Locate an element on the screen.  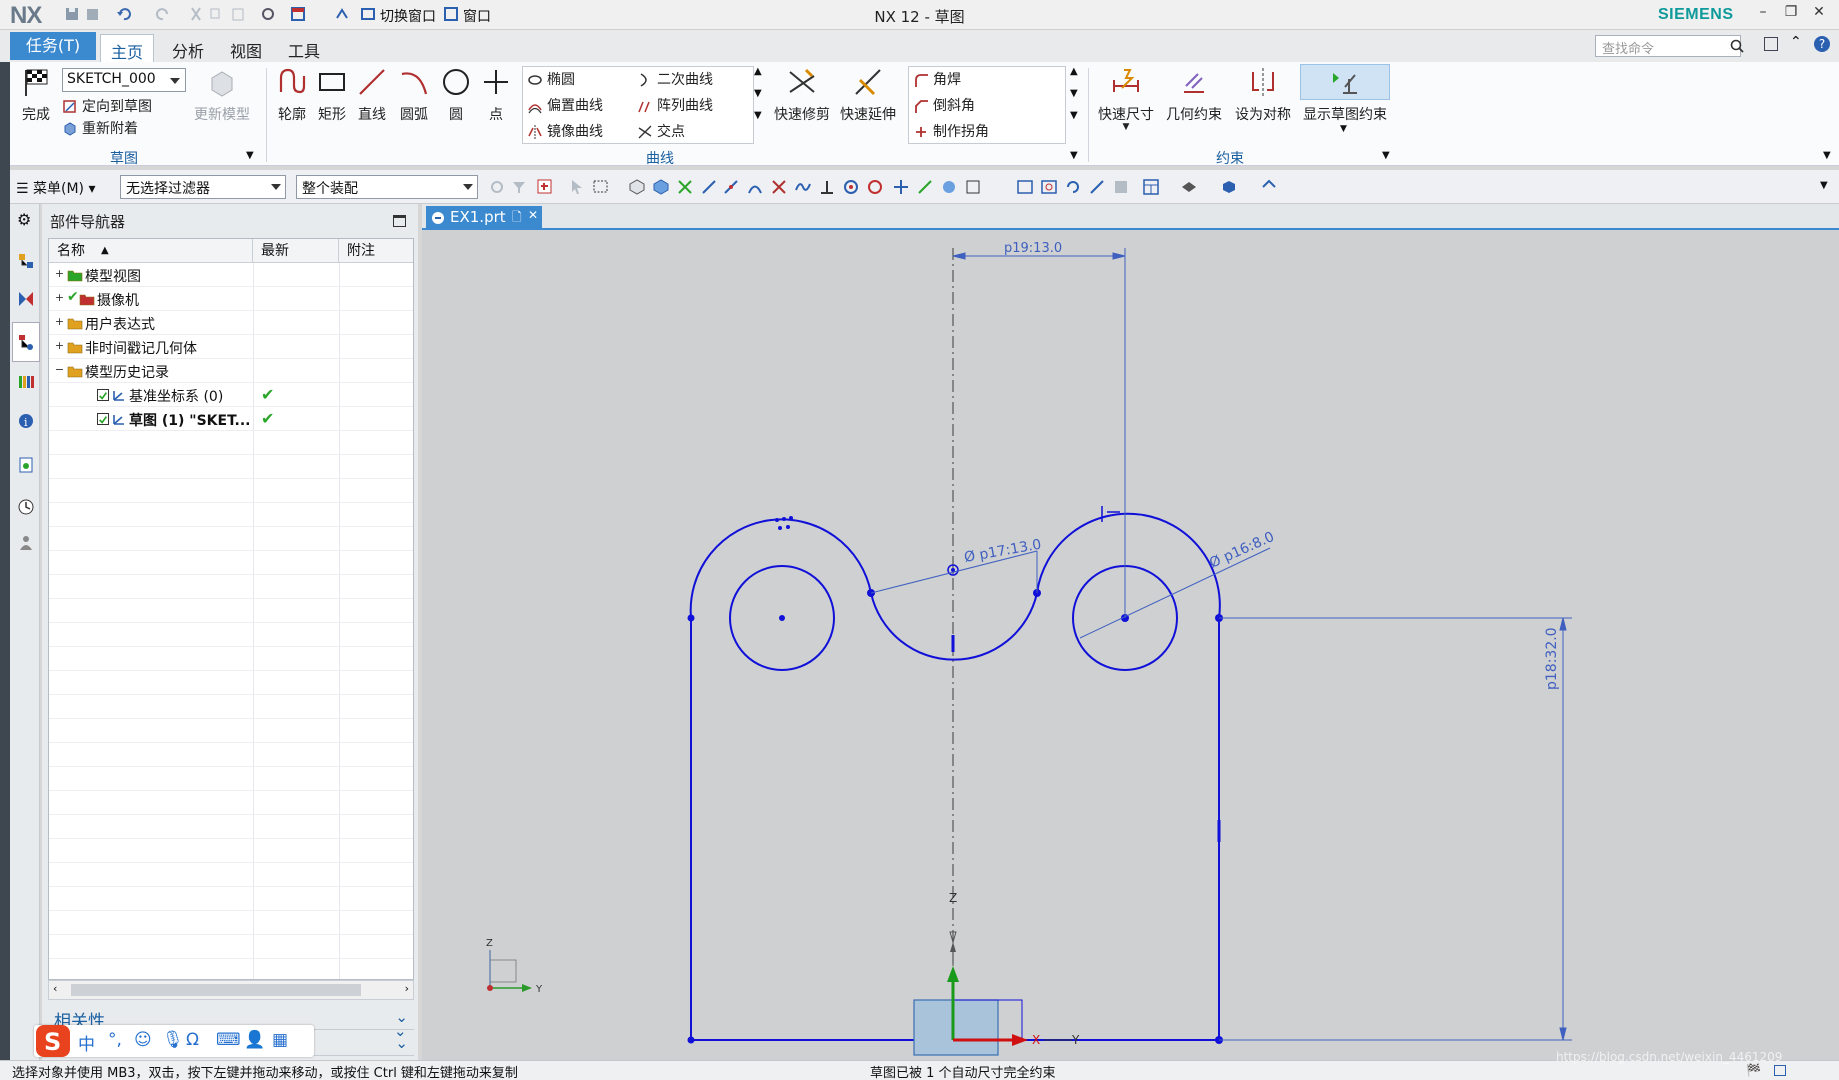
line-button: 直线 is located at coordinates (372, 95).